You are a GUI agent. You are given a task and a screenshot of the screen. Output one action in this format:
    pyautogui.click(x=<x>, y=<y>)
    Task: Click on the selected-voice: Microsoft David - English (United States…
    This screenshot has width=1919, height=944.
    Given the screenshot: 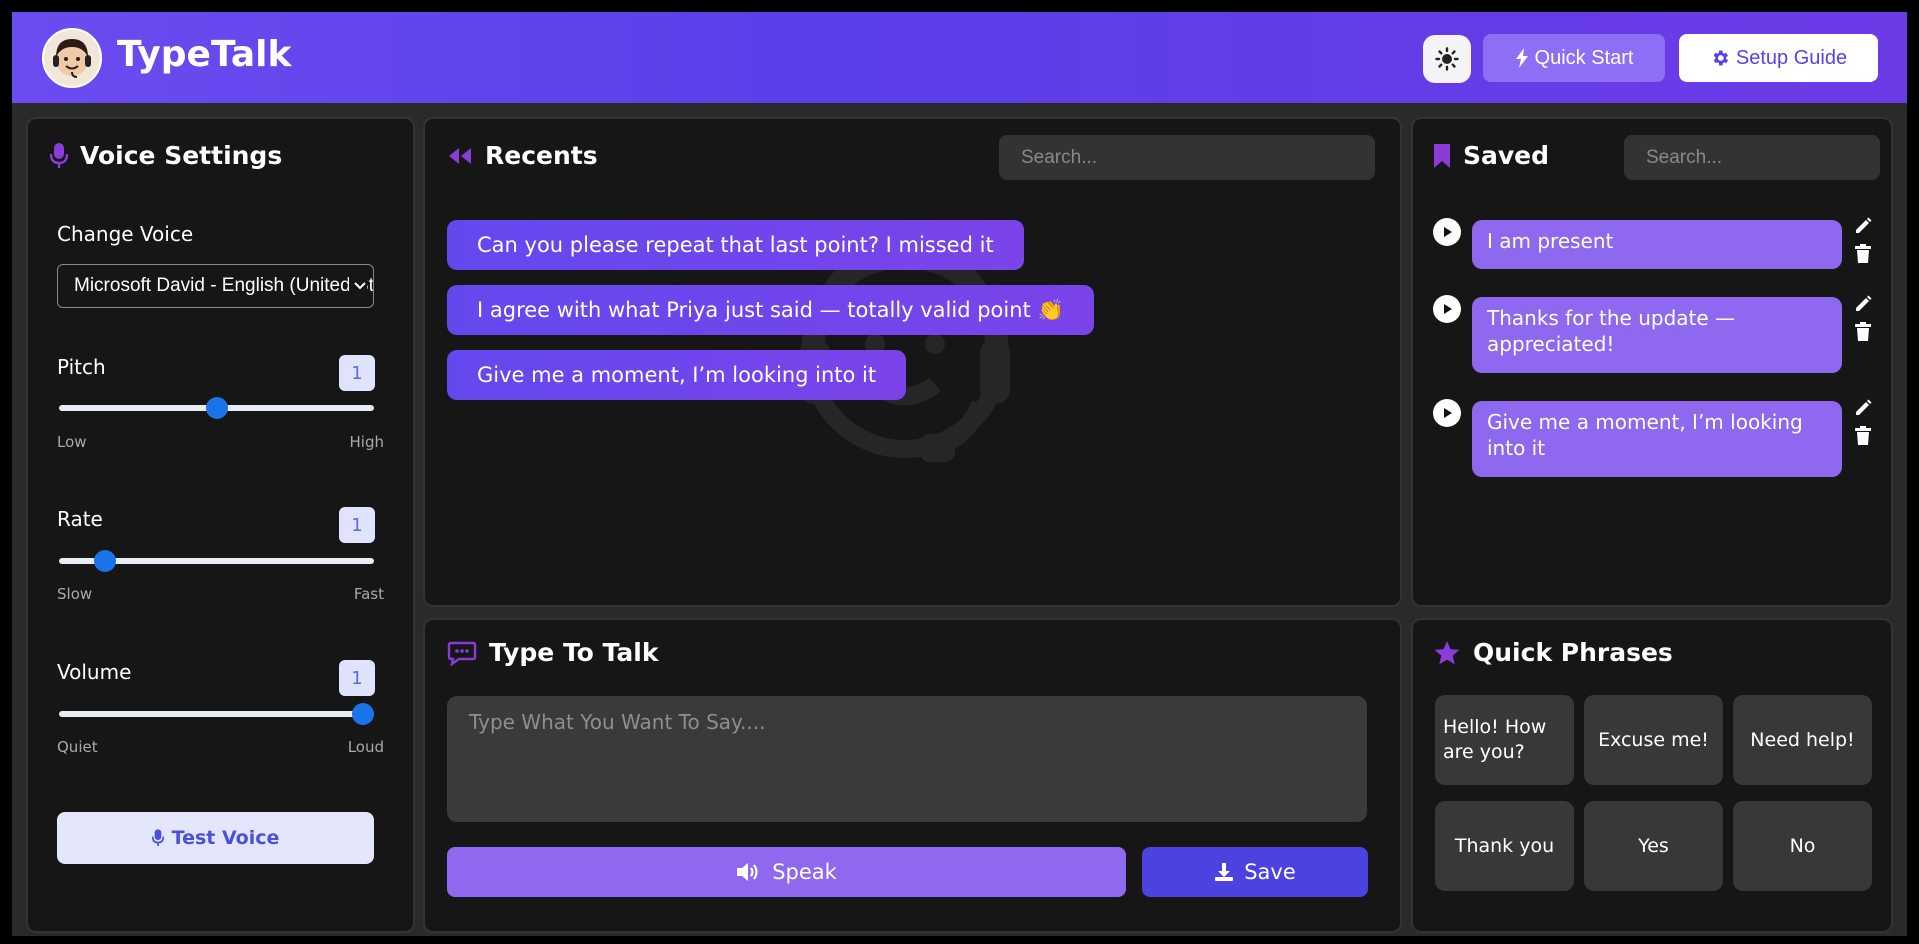 What is the action you would take?
    pyautogui.click(x=223, y=285)
    